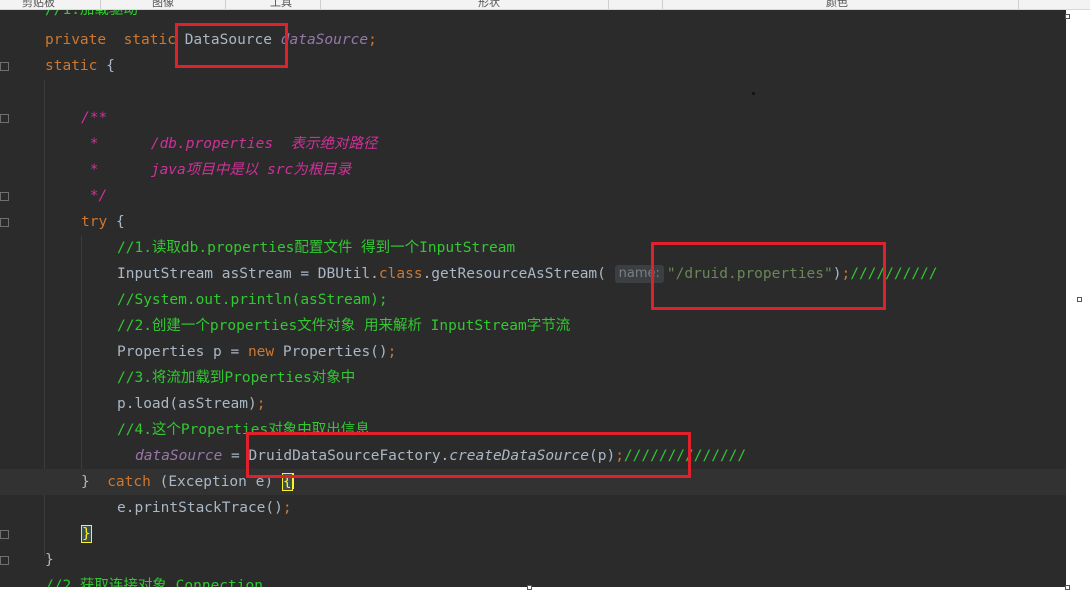 The image size is (1090, 599). What do you see at coordinates (837, 4) in the screenshot?
I see `ribbon-group-colors: 颜色` at bounding box center [837, 4].